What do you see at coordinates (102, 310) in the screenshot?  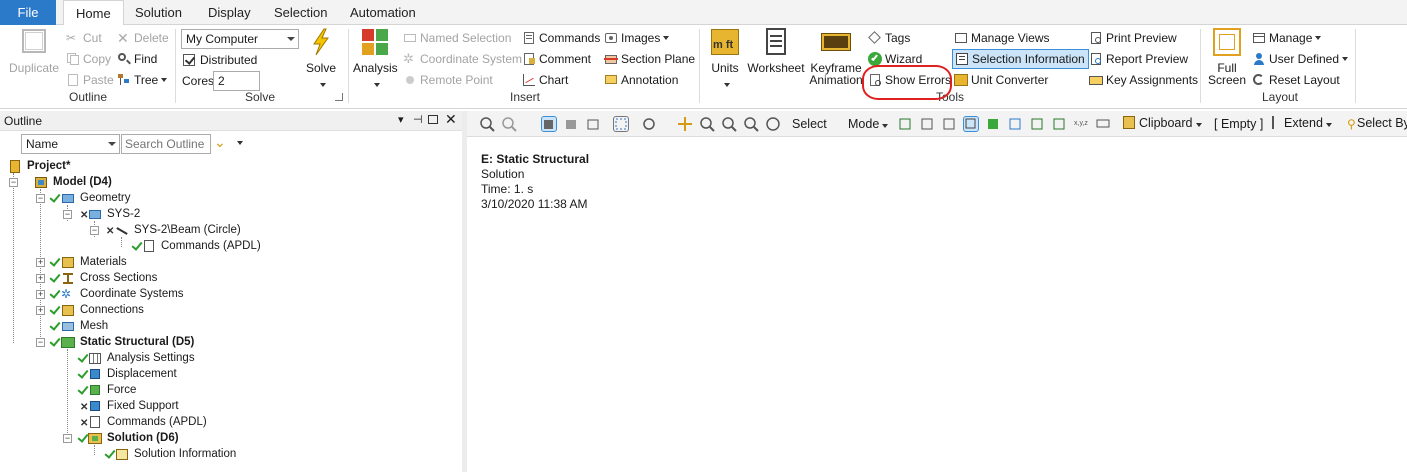 I see `tree-node-connections: Connections` at bounding box center [102, 310].